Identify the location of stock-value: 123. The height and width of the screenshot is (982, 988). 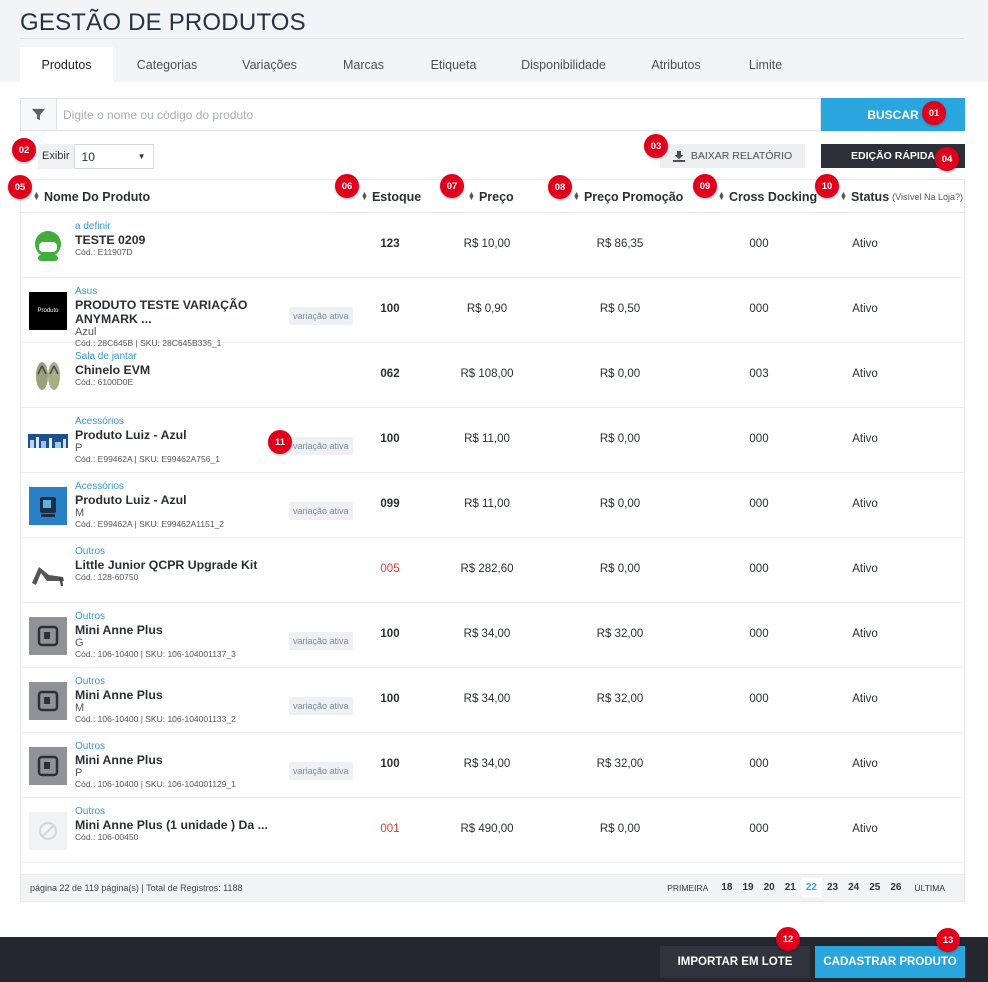
(390, 244).